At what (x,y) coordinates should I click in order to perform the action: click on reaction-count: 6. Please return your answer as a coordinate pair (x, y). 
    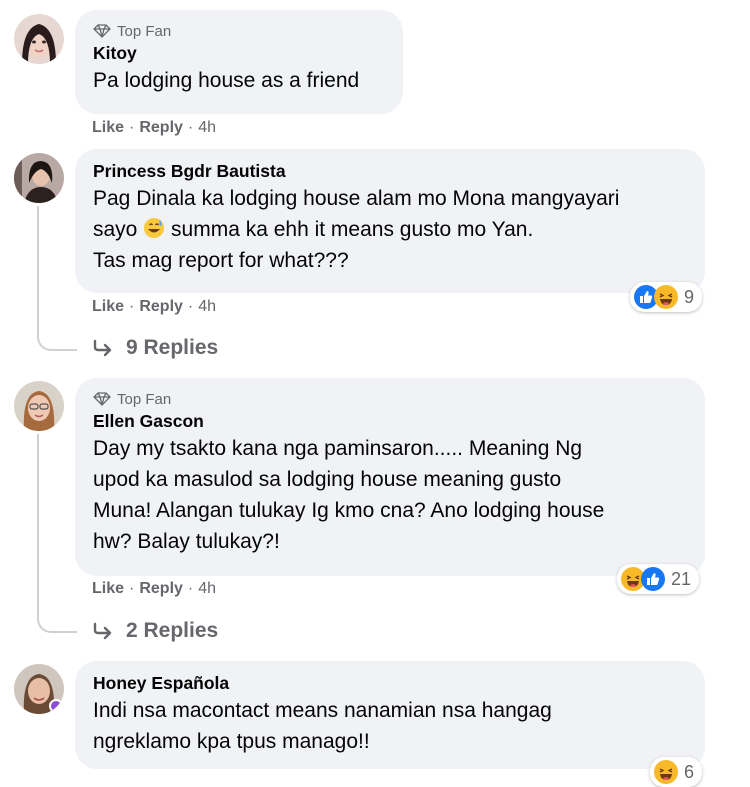
    Looking at the image, I should click on (689, 771).